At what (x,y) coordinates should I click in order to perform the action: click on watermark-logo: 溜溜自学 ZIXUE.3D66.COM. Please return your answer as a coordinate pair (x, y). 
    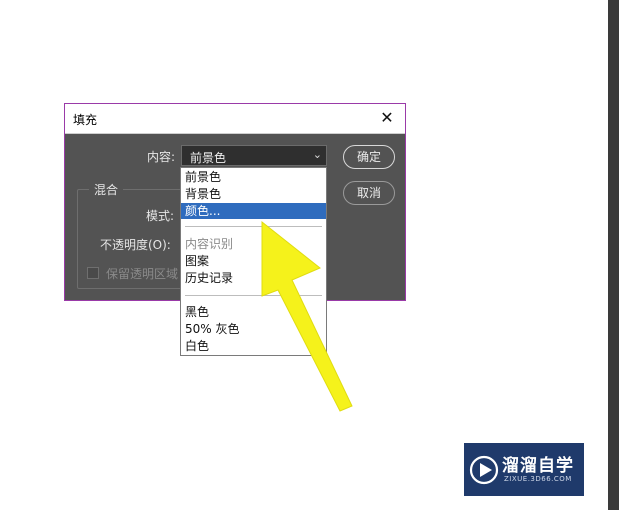
    Looking at the image, I should click on (524, 469).